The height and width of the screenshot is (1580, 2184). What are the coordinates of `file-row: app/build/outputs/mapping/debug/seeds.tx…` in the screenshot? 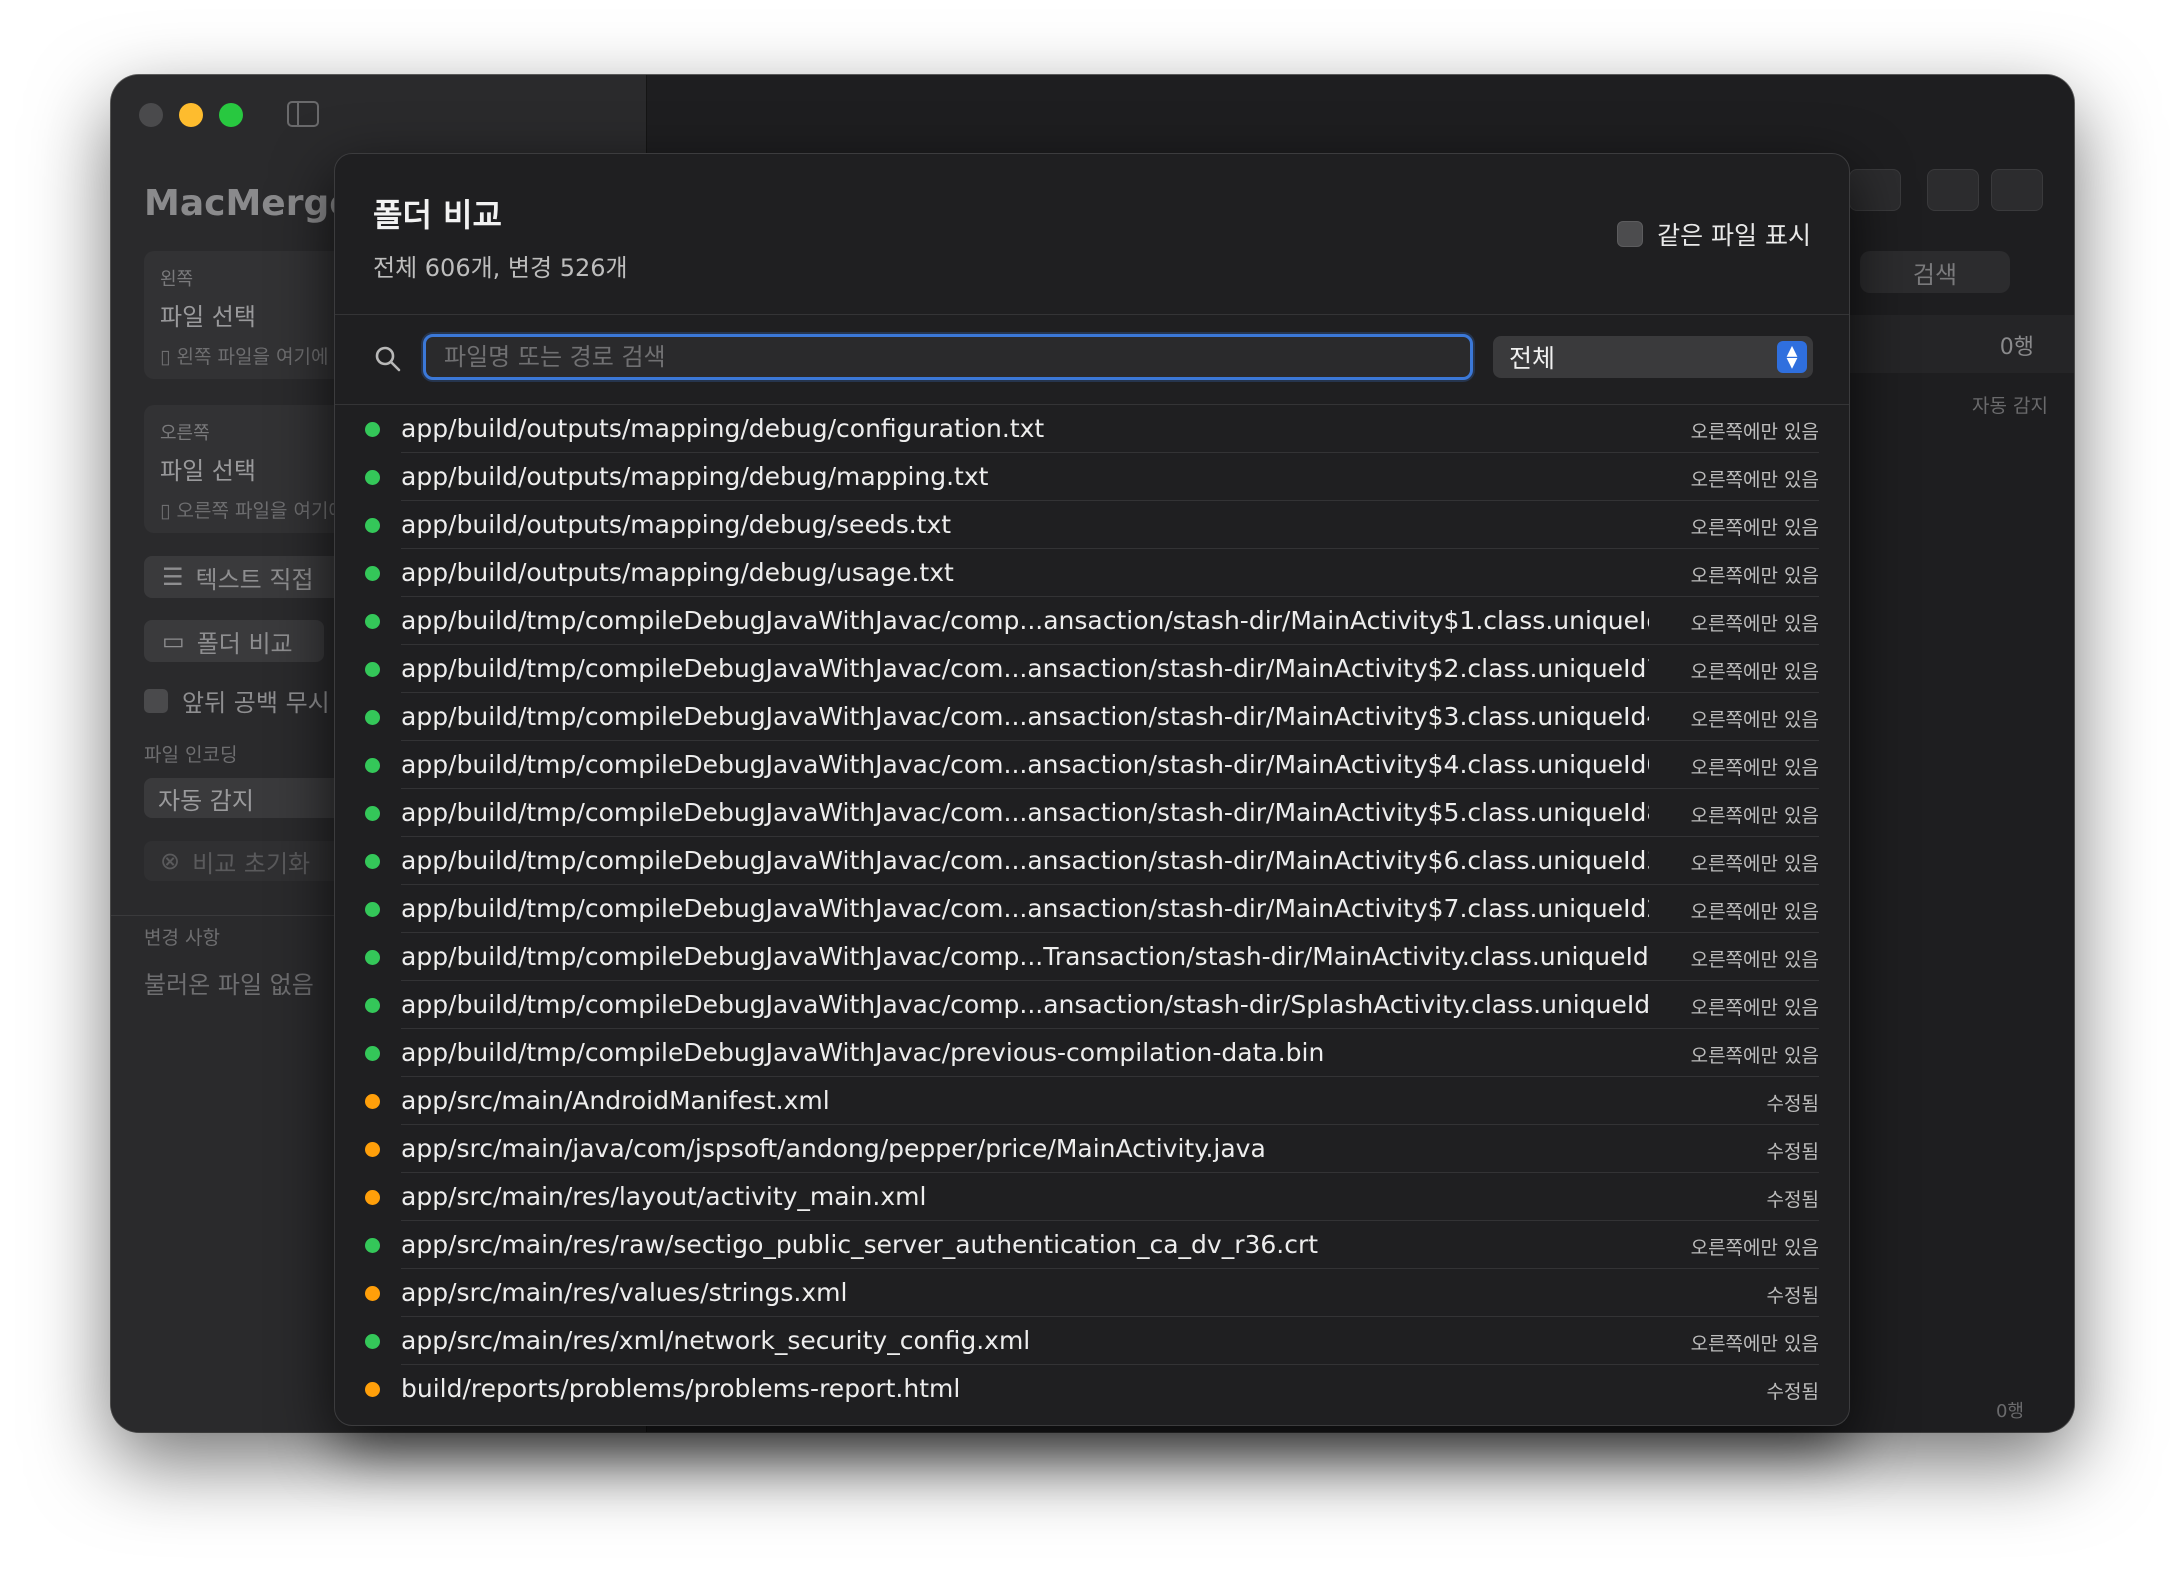 It's located at (1092, 525).